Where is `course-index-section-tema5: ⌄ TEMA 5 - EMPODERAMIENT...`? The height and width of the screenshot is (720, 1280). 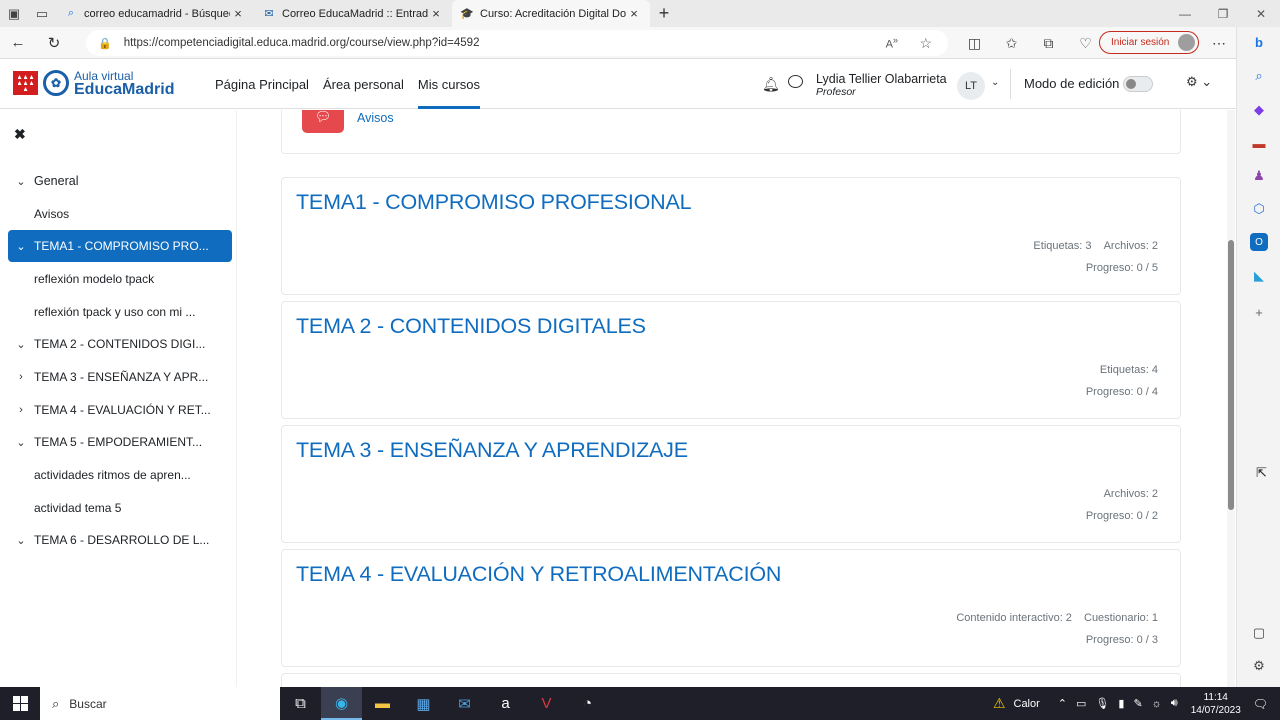 course-index-section-tema5: ⌄ TEMA 5 - EMPODERAMIENT... is located at coordinates (120, 442).